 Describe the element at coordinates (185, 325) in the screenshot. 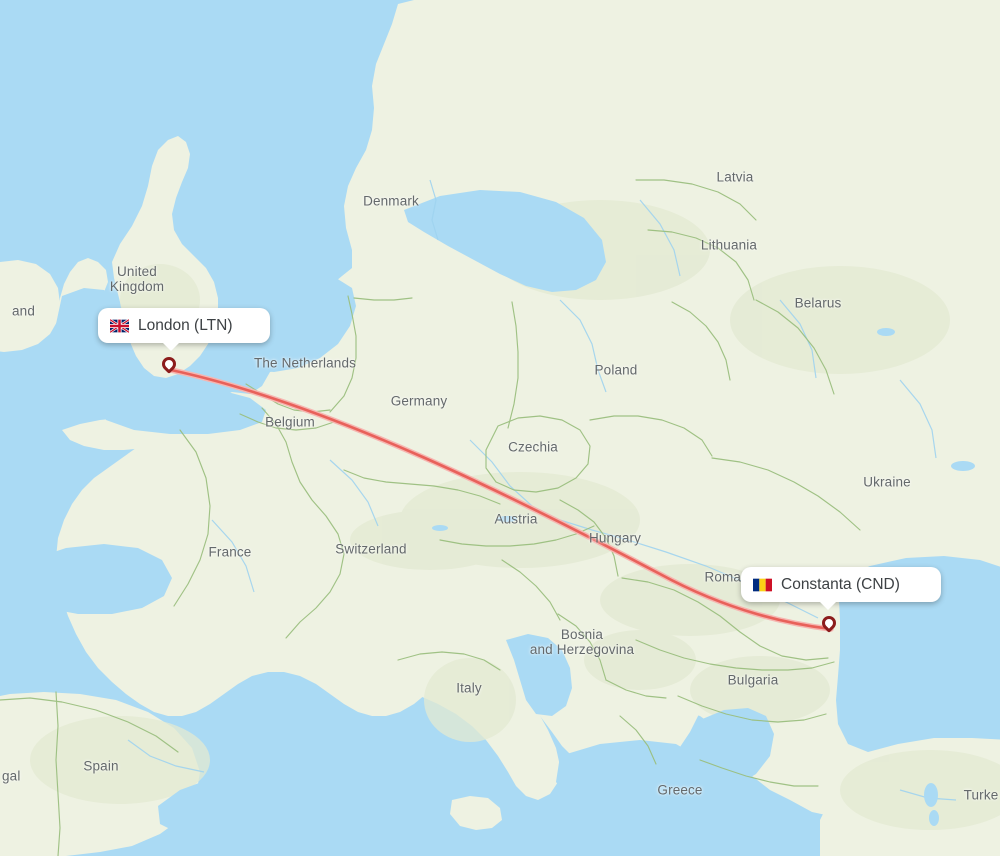

I see `origin-label: London (LTN)` at that location.